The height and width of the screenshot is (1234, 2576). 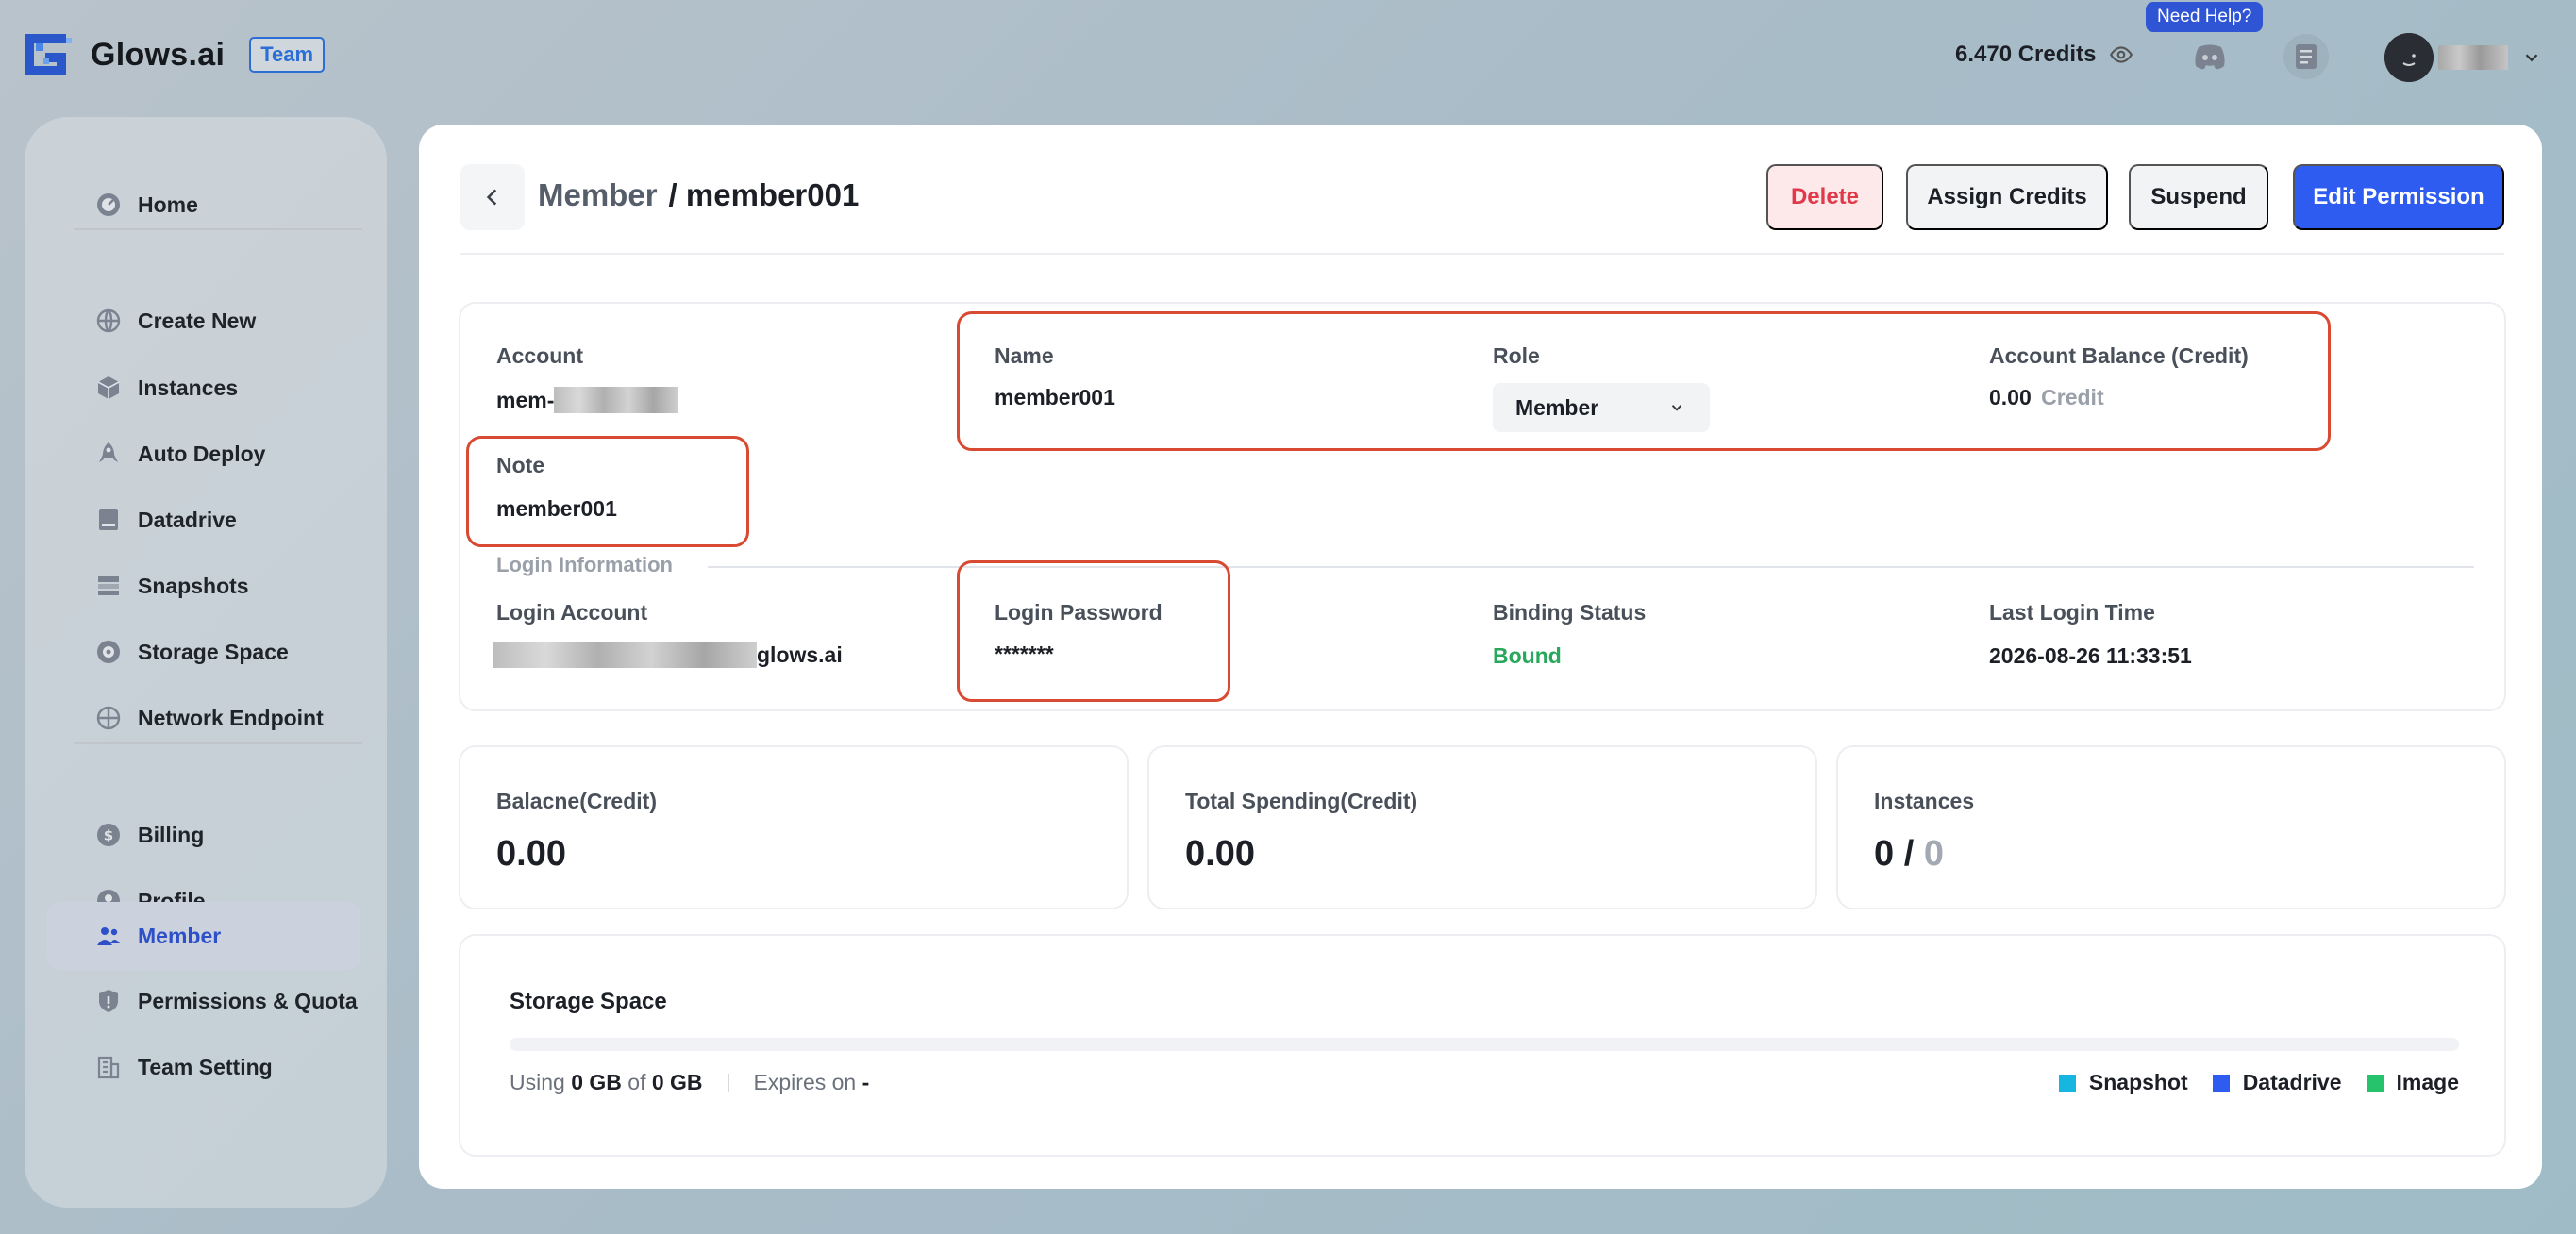 What do you see at coordinates (171, 835) in the screenshot?
I see `sidebar-item-label: Billing` at bounding box center [171, 835].